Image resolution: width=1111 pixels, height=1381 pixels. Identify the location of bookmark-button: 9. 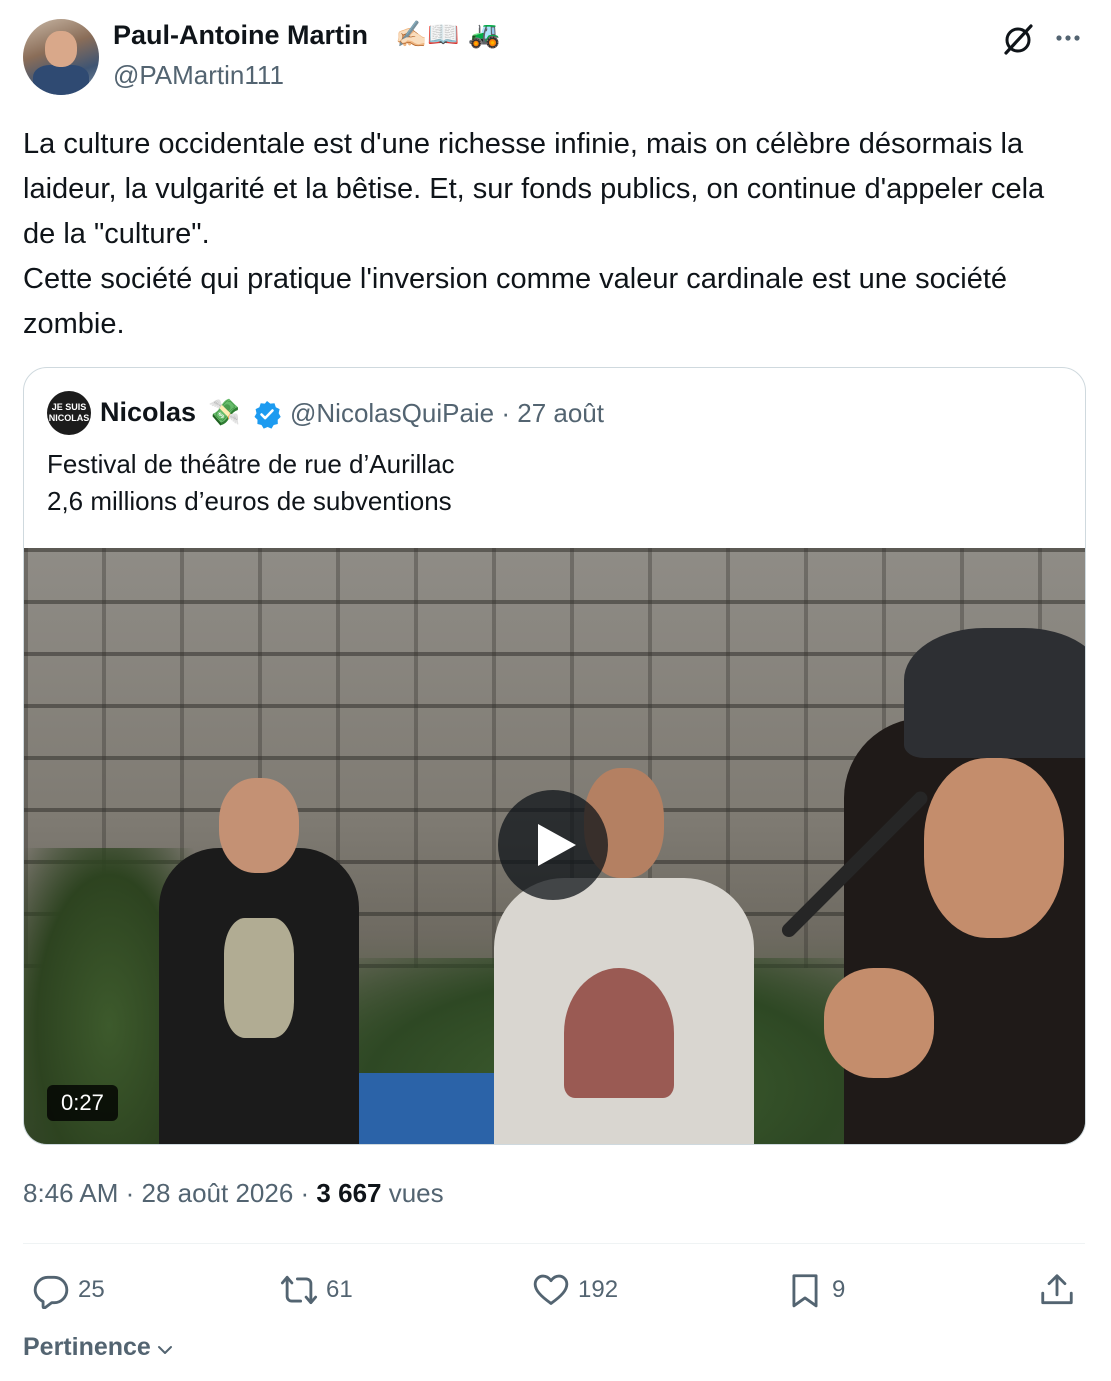
(815, 1290).